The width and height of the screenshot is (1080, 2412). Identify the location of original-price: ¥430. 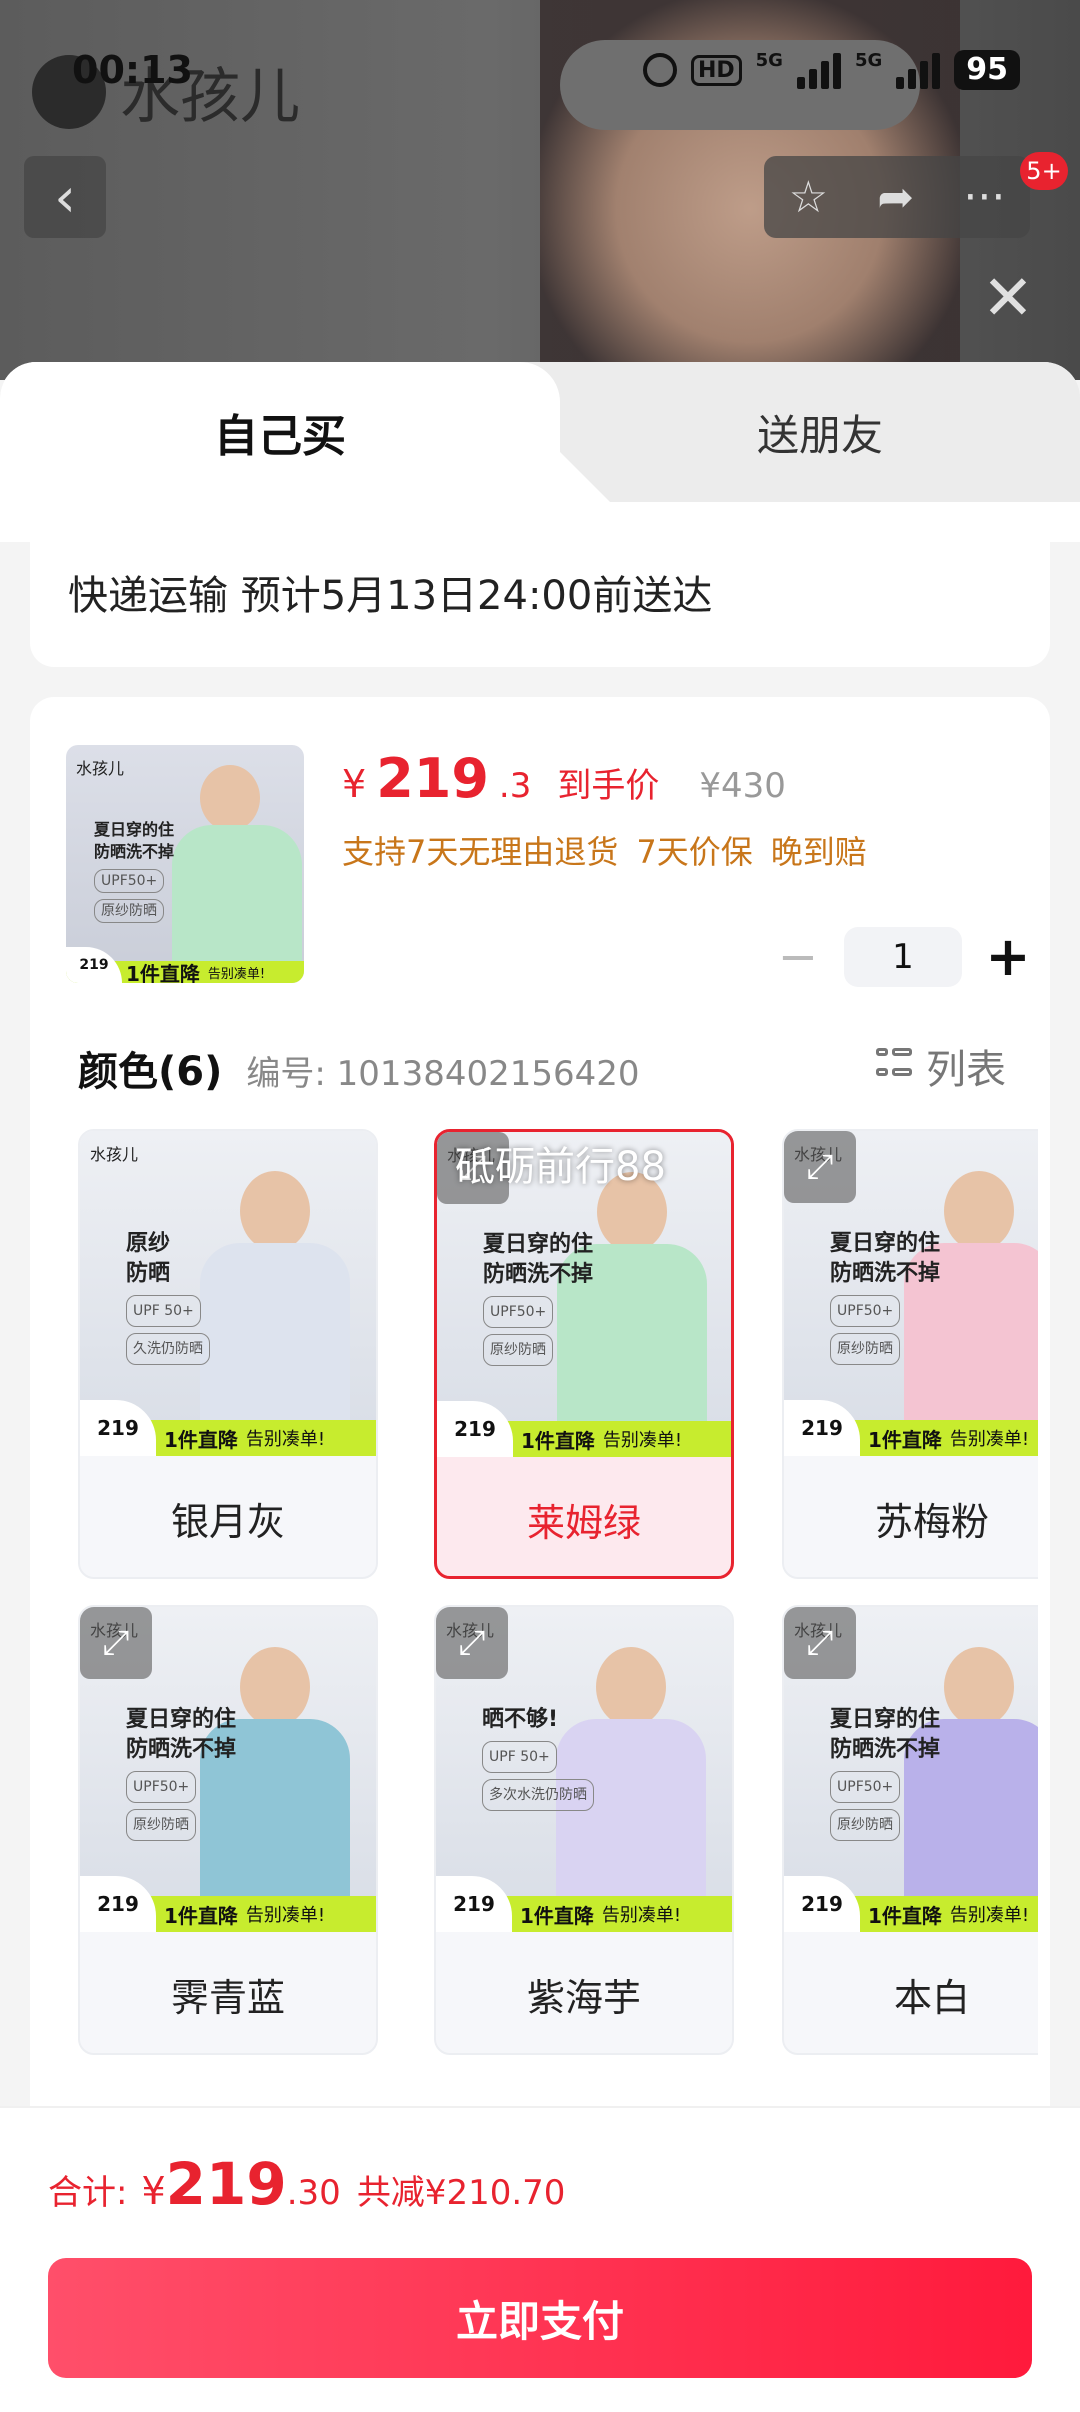
(742, 786).